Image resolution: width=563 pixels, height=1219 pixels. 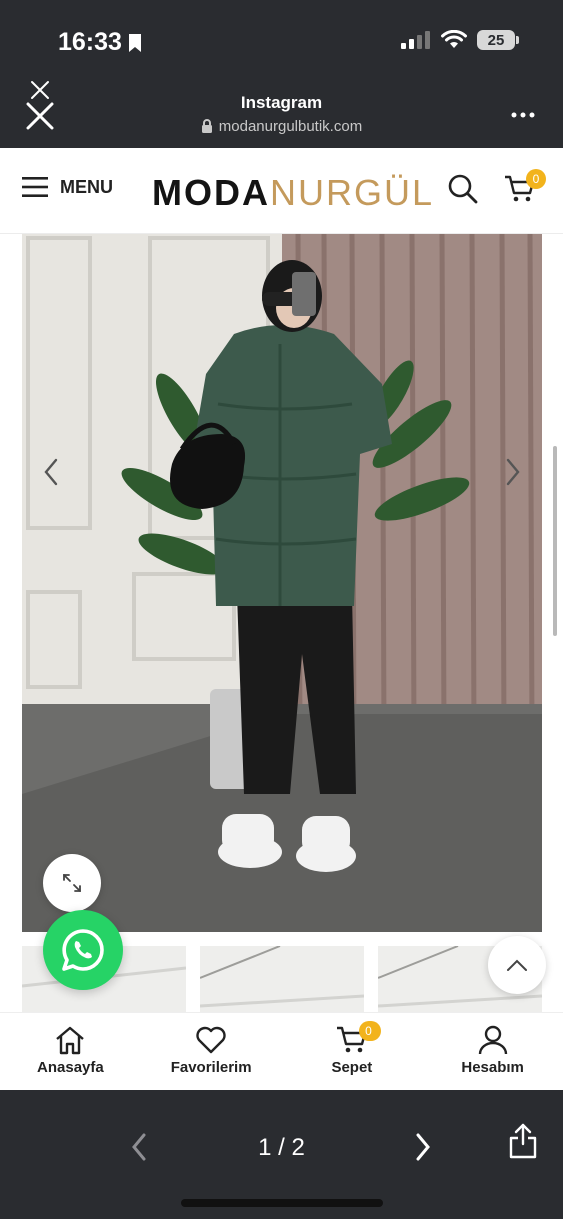 What do you see at coordinates (463, 189) in the screenshot?
I see `search-icon` at bounding box center [463, 189].